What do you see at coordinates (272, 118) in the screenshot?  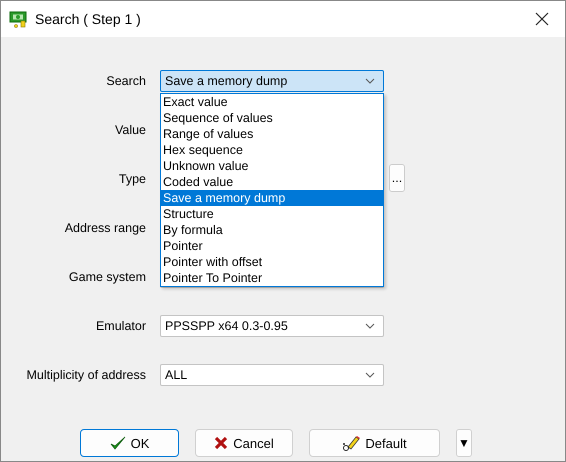 I see `dropdown-option: Sequence of values` at bounding box center [272, 118].